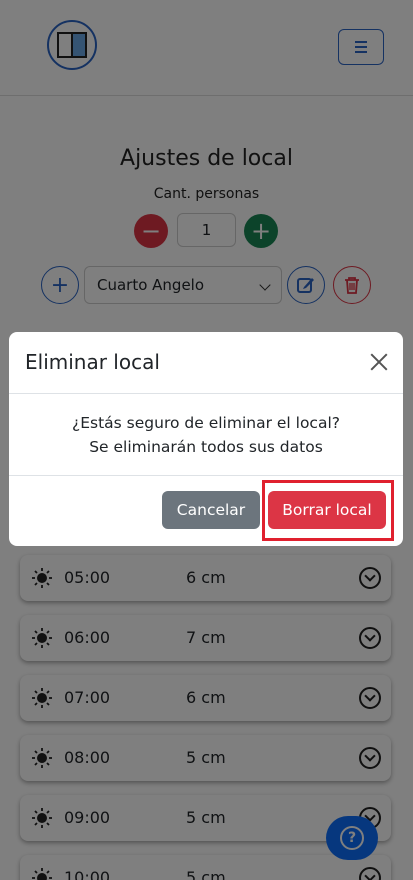 Image resolution: width=413 pixels, height=880 pixels. I want to click on highlight-box, so click(328, 510).